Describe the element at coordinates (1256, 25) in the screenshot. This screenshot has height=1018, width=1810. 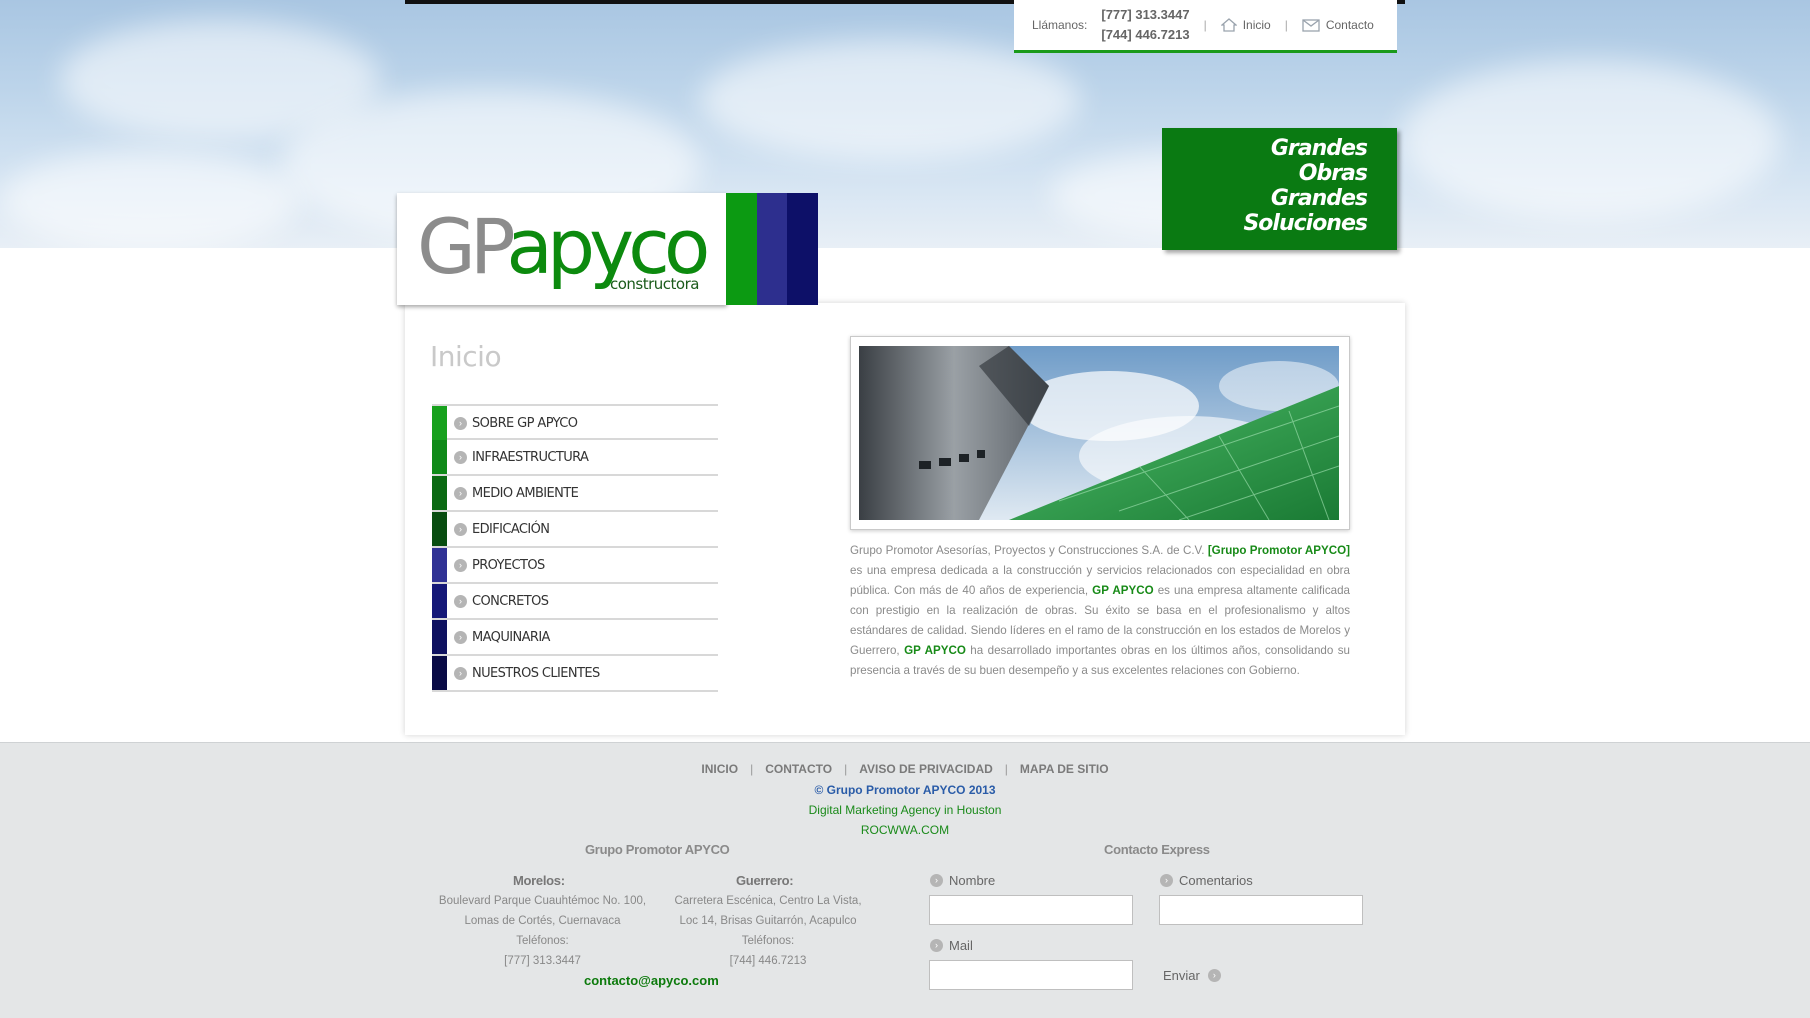
I see `nav-home-label: Inicio` at that location.